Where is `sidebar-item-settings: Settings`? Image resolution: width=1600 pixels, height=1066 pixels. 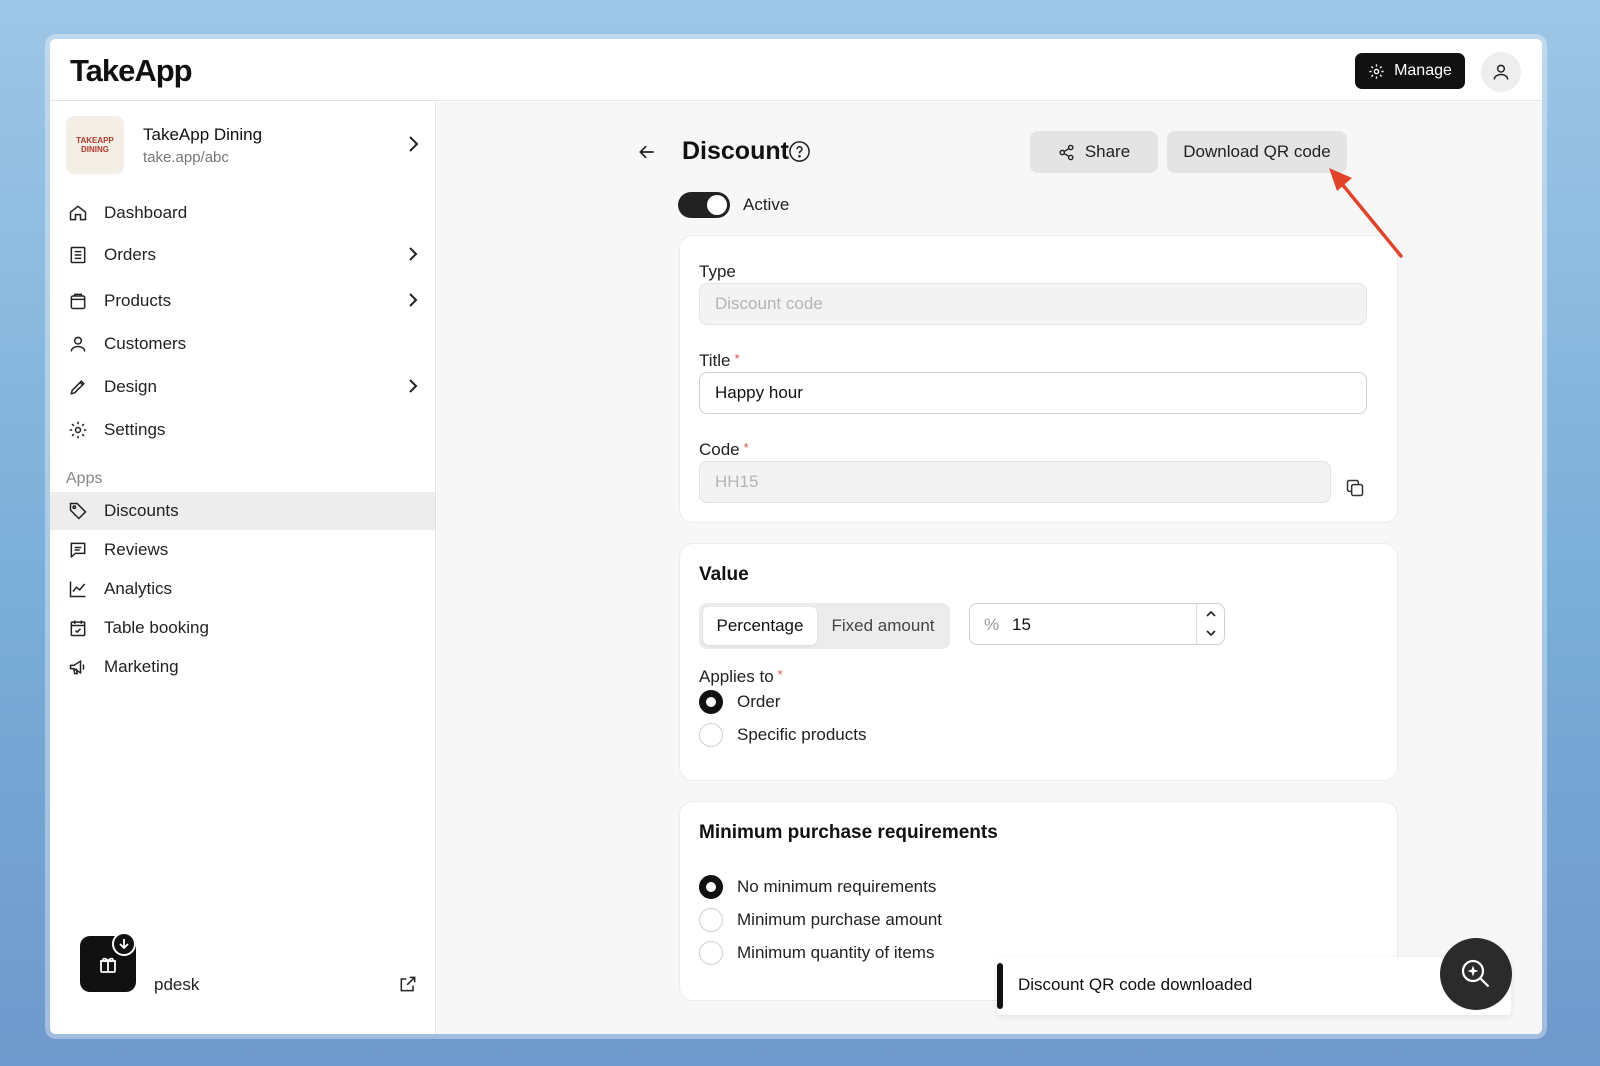
sidebar-item-settings: Settings is located at coordinates (242, 430).